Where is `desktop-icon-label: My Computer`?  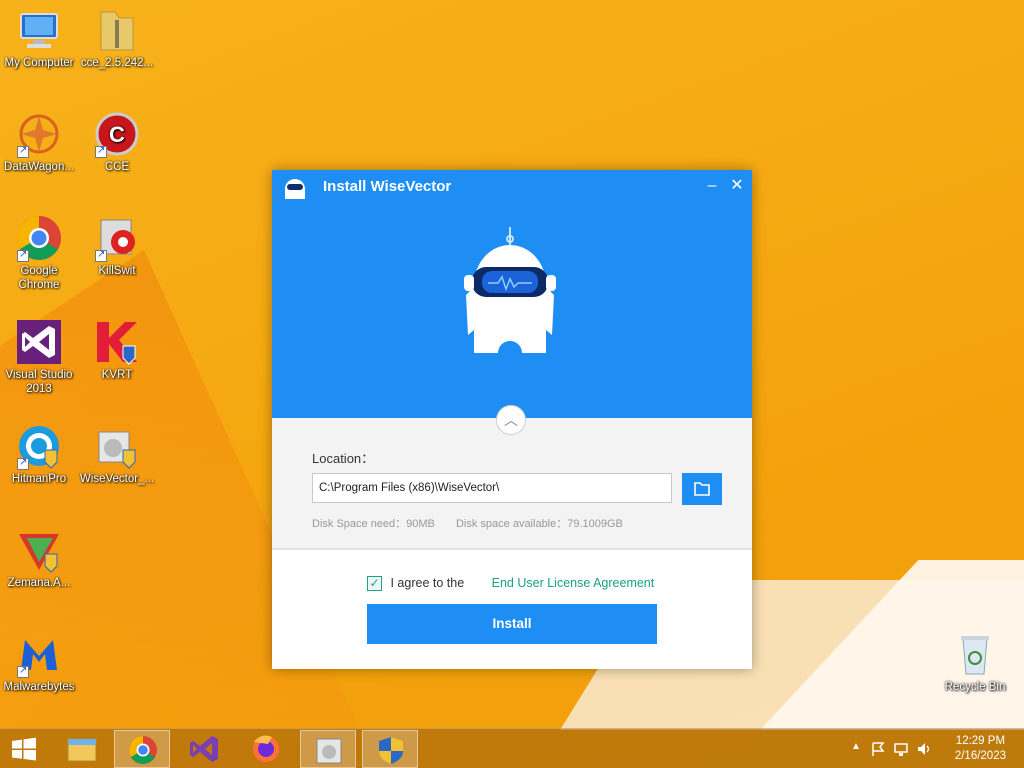 desktop-icon-label: My Computer is located at coordinates (39, 63).